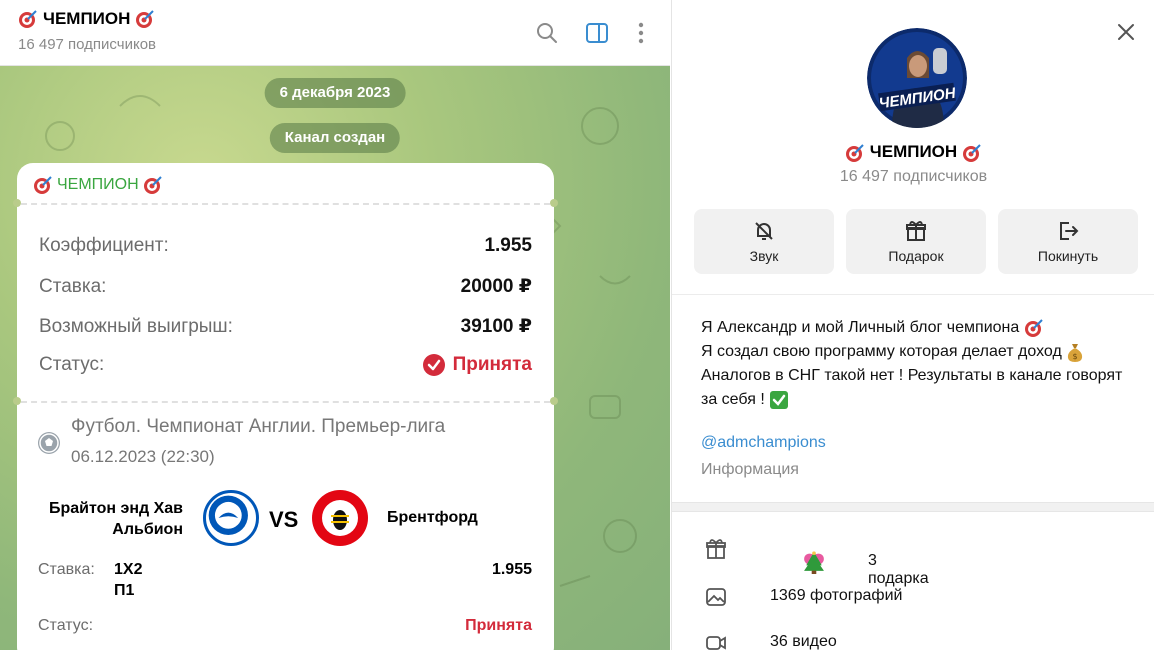 The width and height of the screenshot is (1154, 650). I want to click on video-icon, so click(716, 643).